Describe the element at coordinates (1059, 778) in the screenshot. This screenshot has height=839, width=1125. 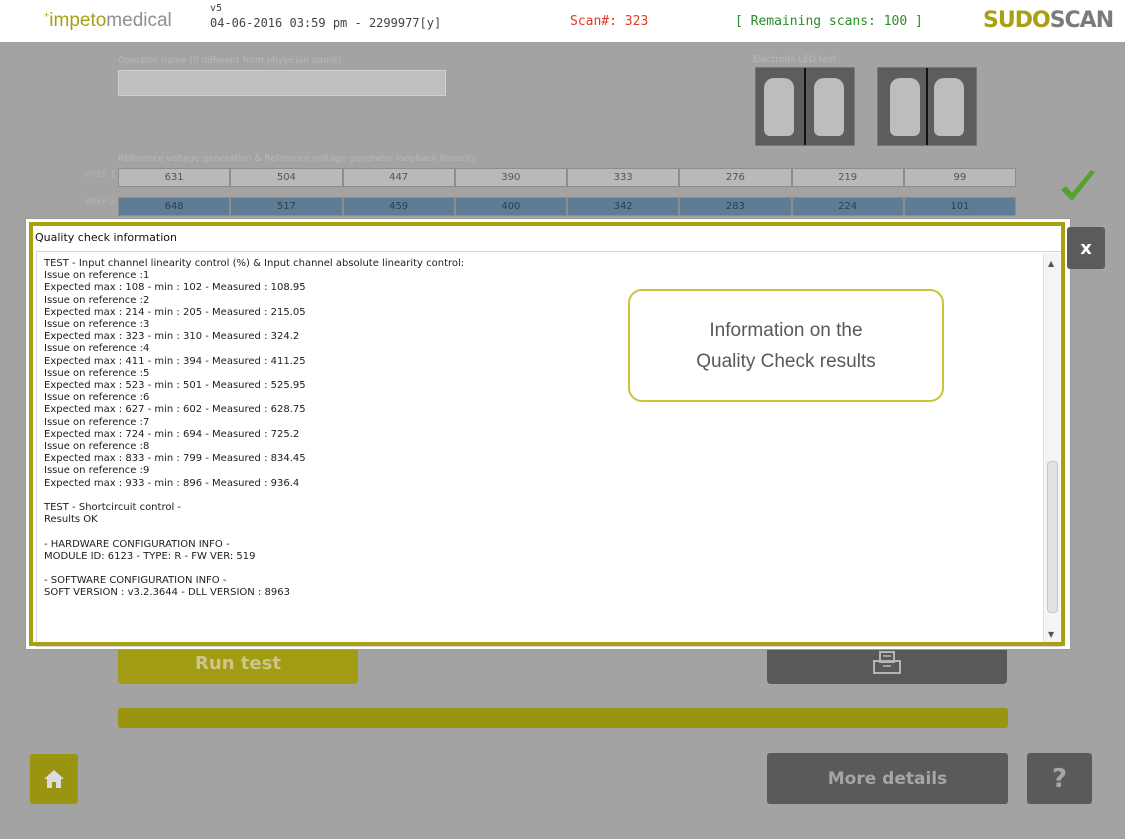
I see `help-button: ?` at that location.